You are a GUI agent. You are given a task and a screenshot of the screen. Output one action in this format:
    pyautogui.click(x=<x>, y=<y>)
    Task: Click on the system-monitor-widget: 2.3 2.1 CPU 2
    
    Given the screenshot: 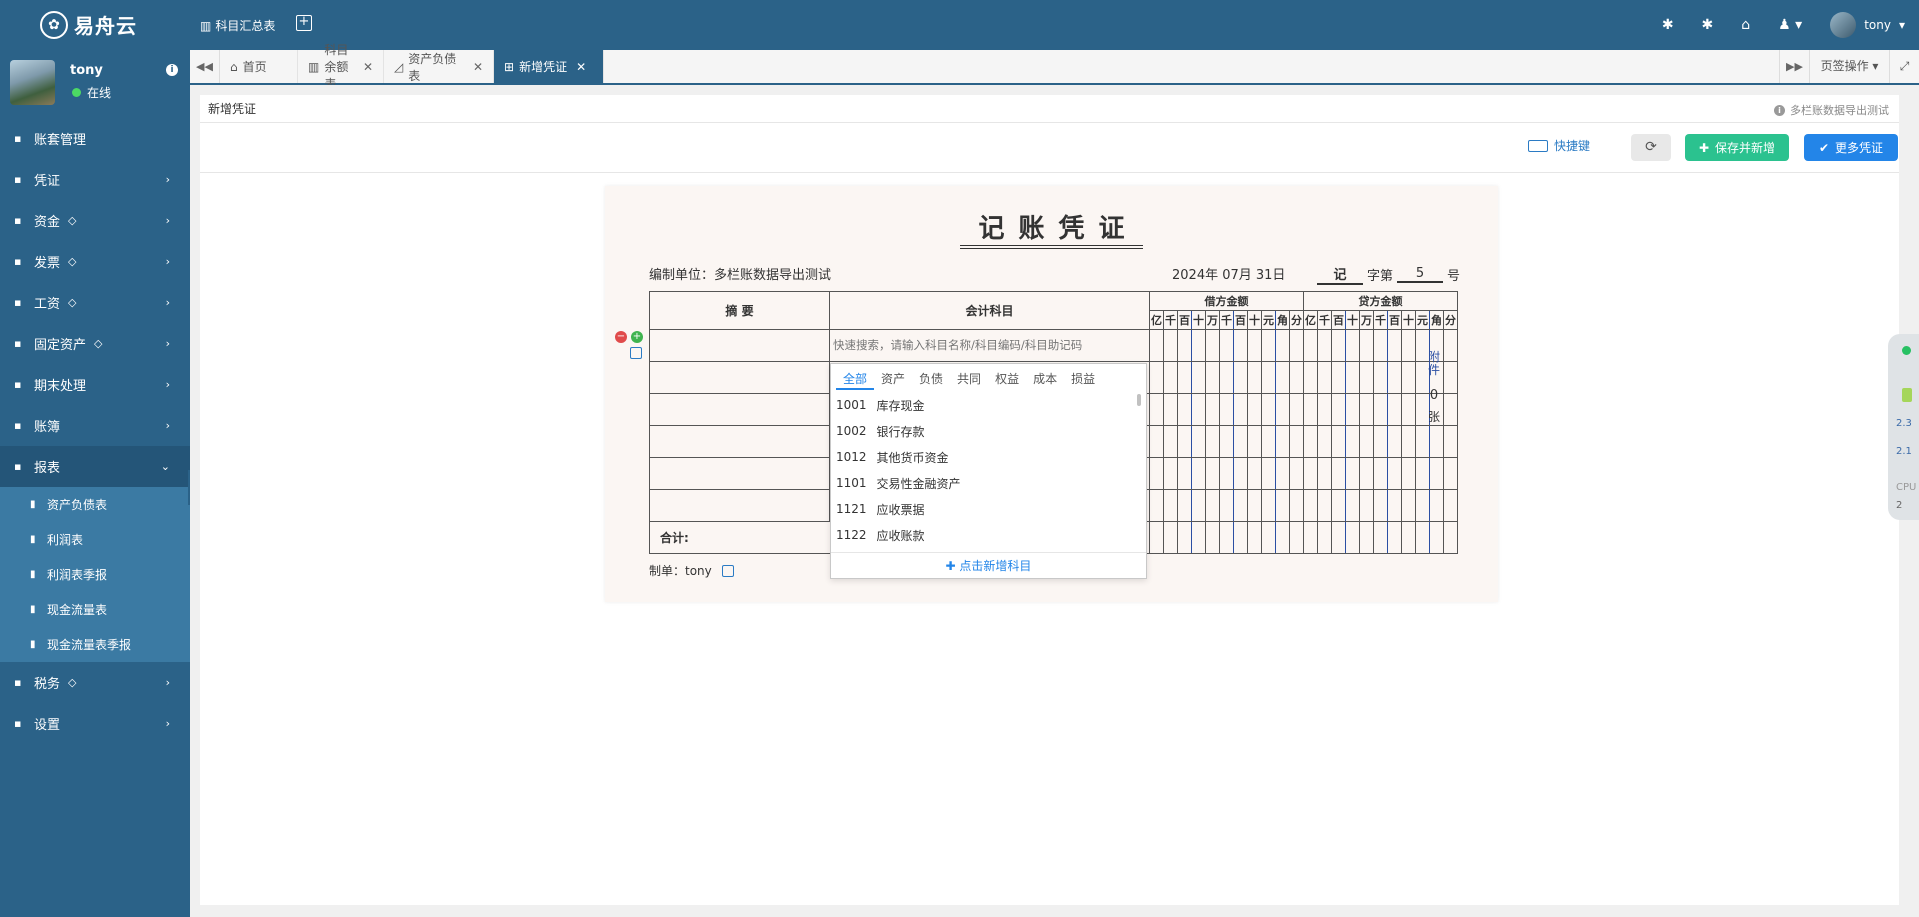 What is the action you would take?
    pyautogui.click(x=1903, y=427)
    